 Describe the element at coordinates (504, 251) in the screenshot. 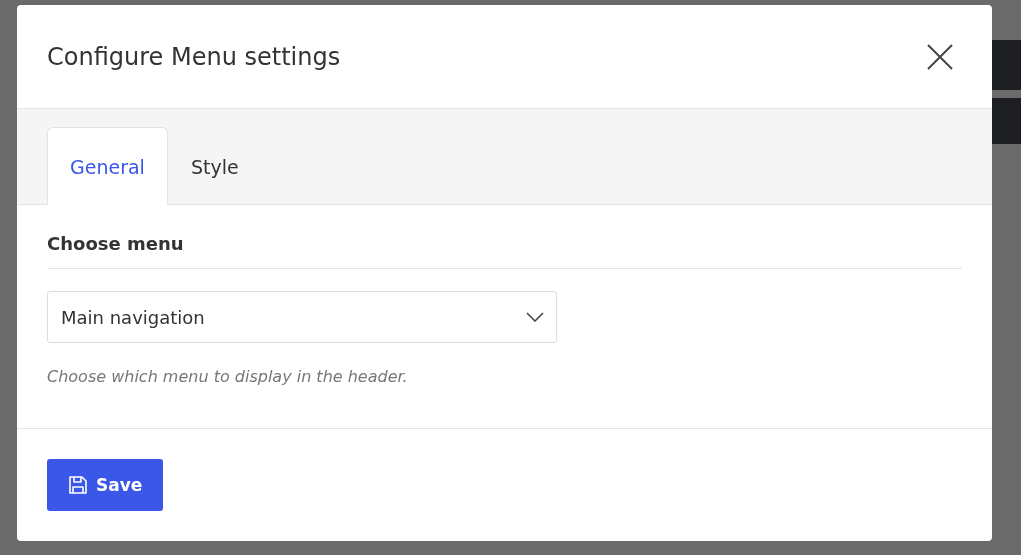

I see `section-heading: Choose menu` at that location.